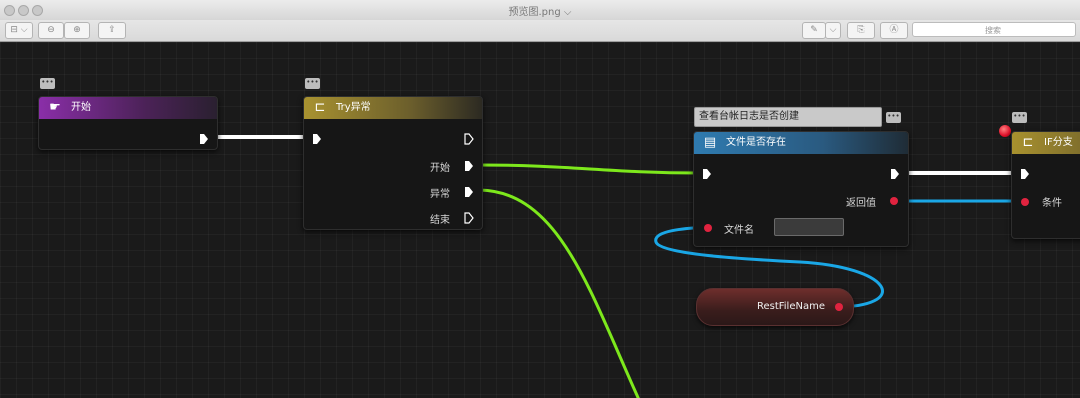 The width and height of the screenshot is (1080, 398). What do you see at coordinates (710, 142) in the screenshot?
I see `document-icon: ▤` at bounding box center [710, 142].